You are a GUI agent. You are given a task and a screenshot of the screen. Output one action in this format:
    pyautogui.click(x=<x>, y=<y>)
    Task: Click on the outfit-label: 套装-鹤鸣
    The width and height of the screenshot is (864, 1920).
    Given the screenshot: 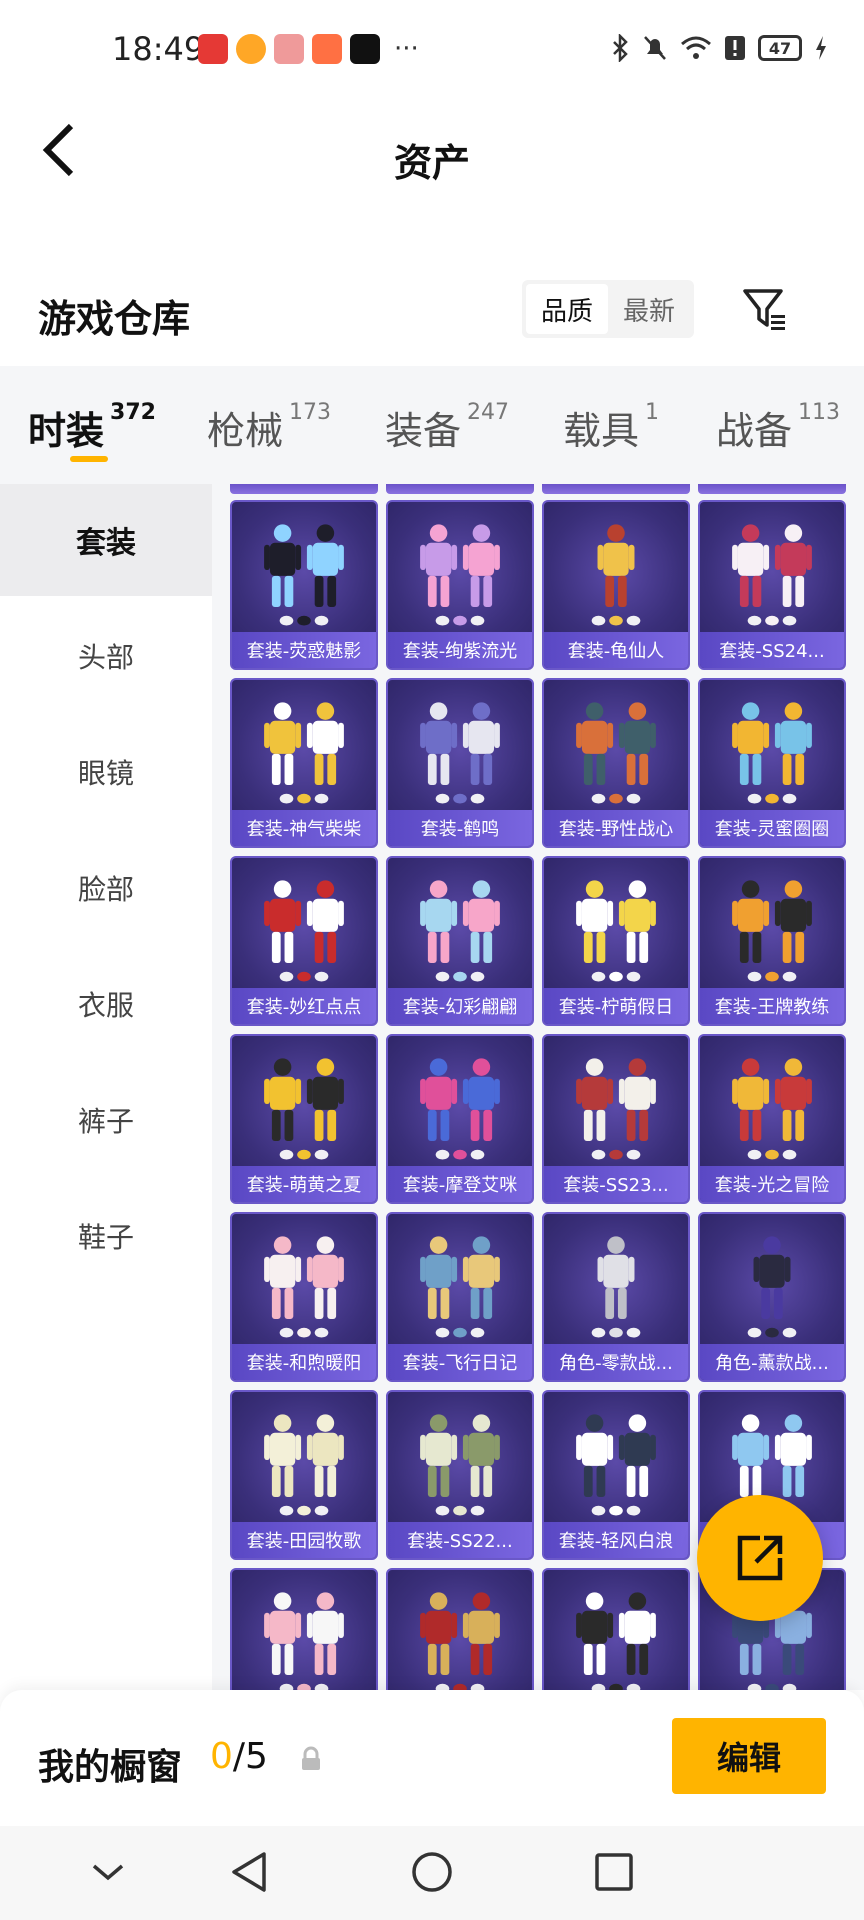 What is the action you would take?
    pyautogui.click(x=460, y=828)
    